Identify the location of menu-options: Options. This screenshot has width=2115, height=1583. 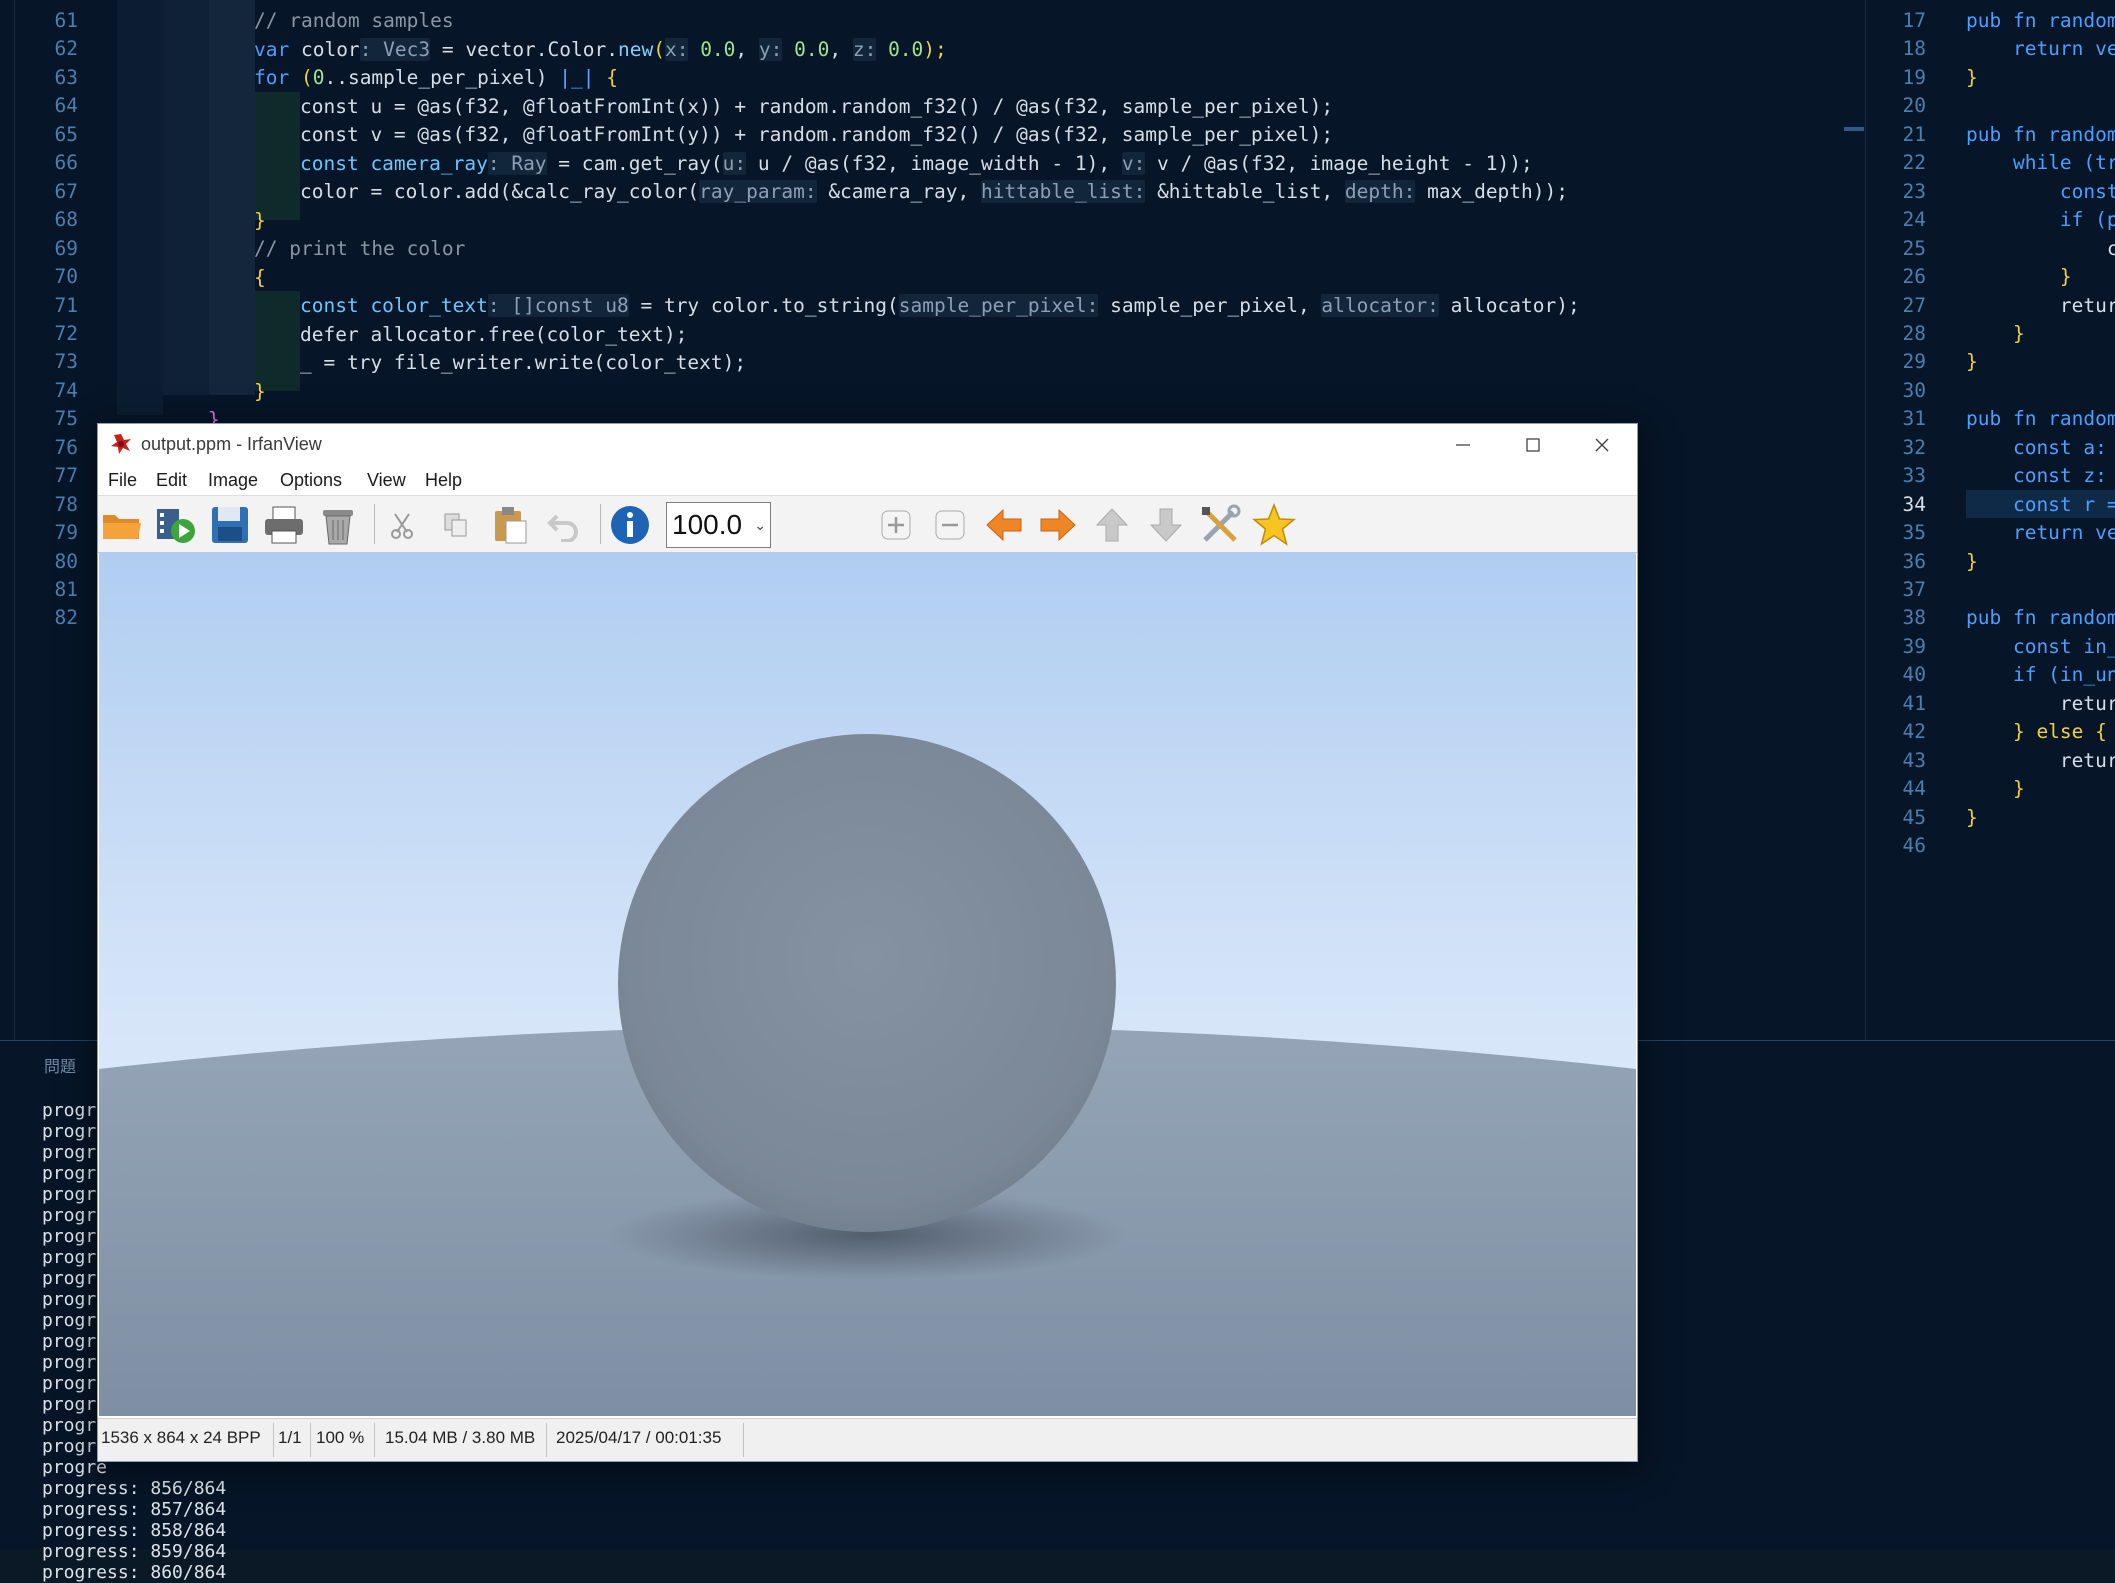
(311, 480).